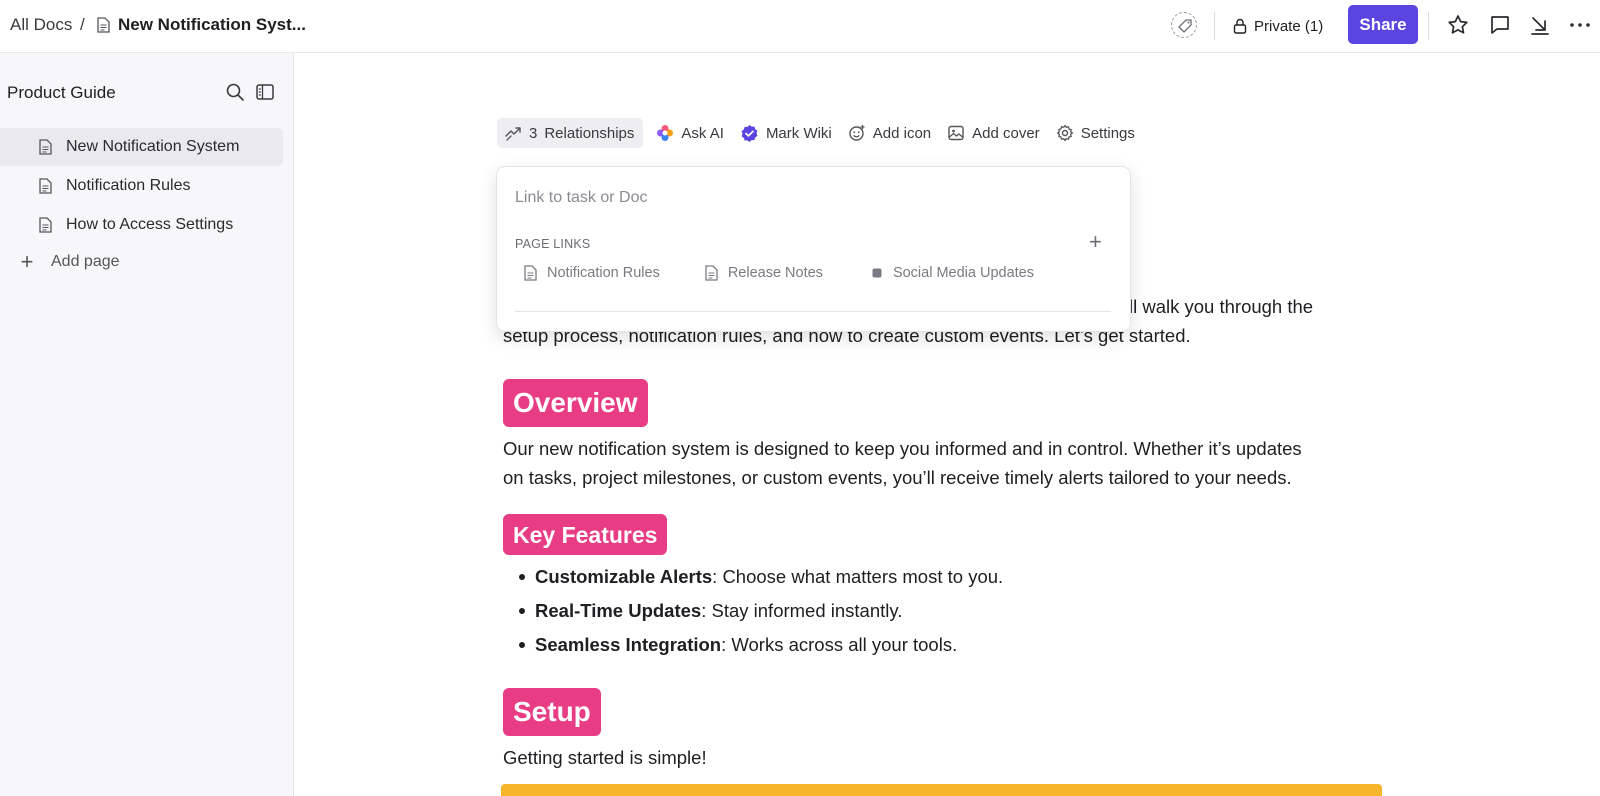  Describe the element at coordinates (41, 25) in the screenshot. I see `breadcrumb-all-docs: All Docs` at that location.